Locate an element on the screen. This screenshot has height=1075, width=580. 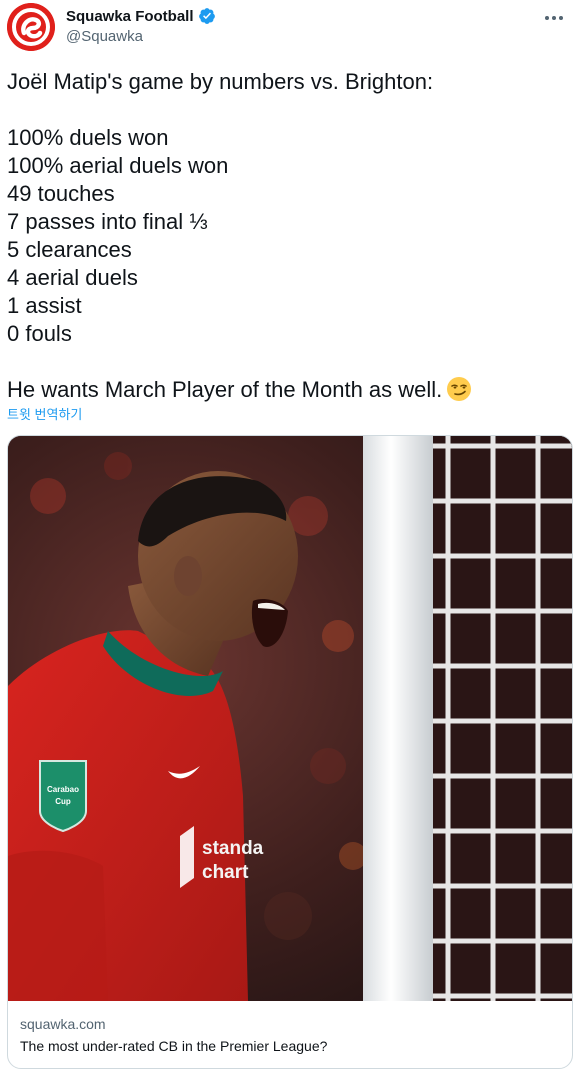
smirking-face-emoji-icon is located at coordinates (459, 389).